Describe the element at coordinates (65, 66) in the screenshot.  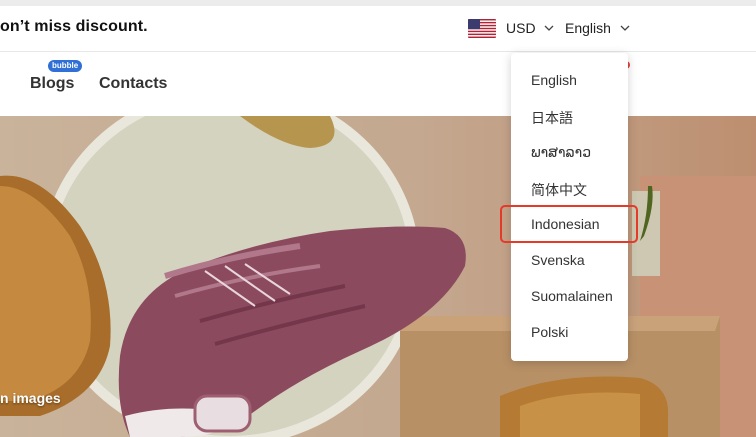
I see `nav-badge: bubble` at that location.